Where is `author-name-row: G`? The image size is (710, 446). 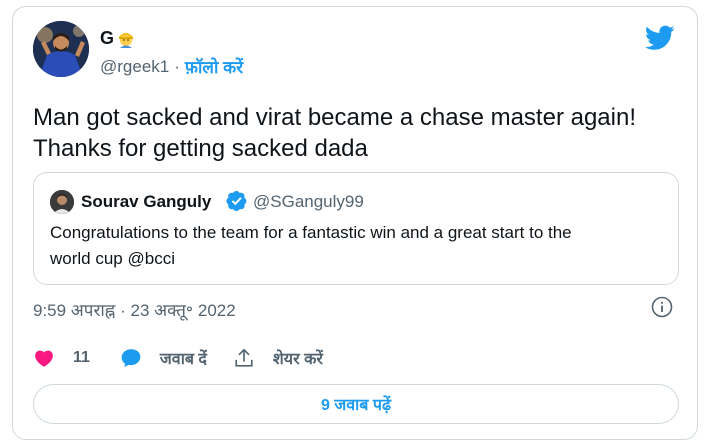 author-name-row: G is located at coordinates (118, 38).